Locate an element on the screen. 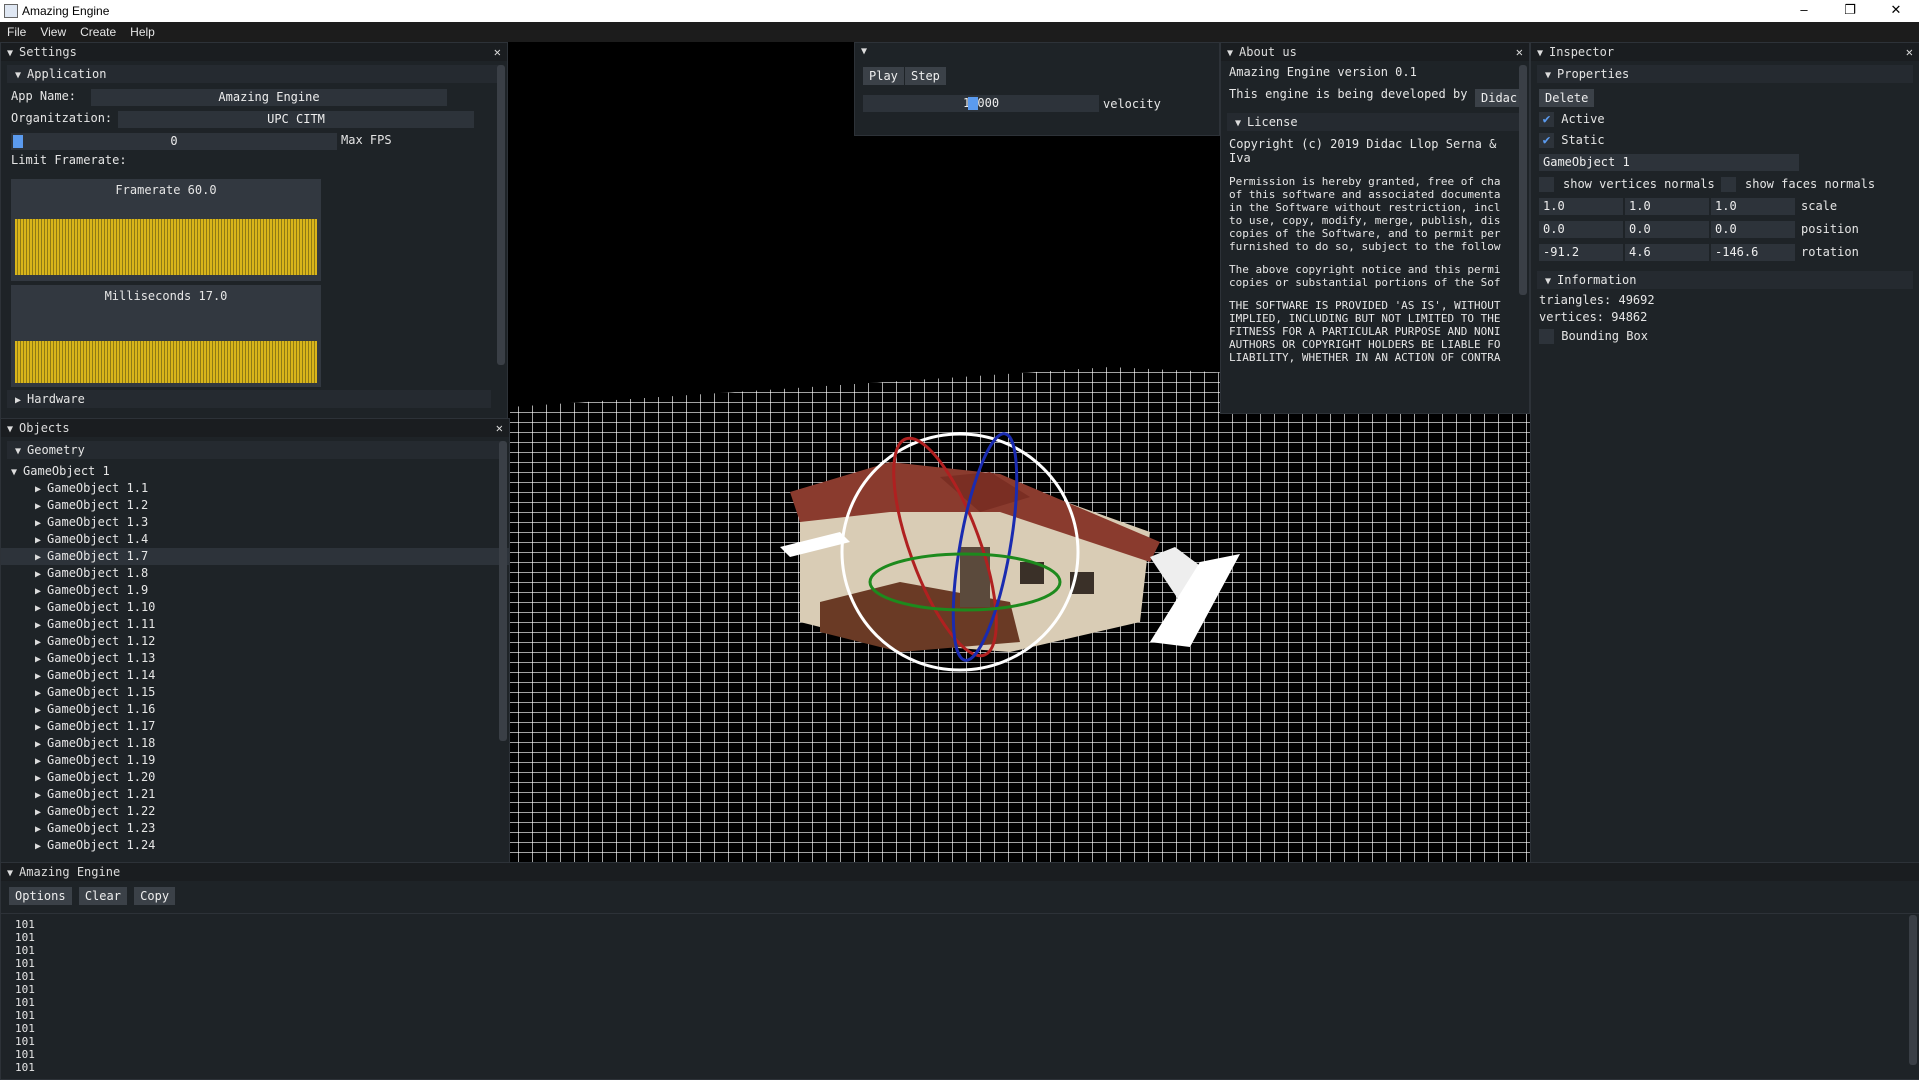 The image size is (1919, 1080). tree-item: ▶ GameObject 1.2 is located at coordinates (255, 505).